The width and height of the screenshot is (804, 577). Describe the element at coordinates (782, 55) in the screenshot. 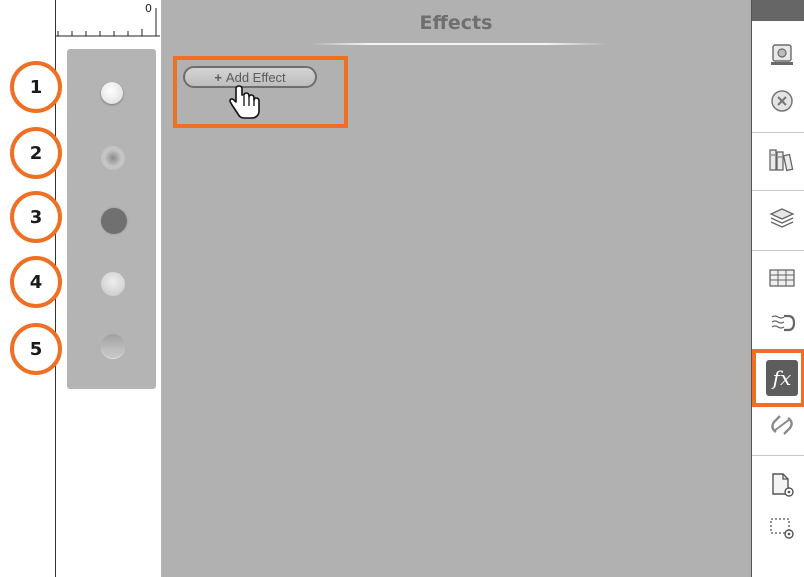

I see `record-icon` at that location.